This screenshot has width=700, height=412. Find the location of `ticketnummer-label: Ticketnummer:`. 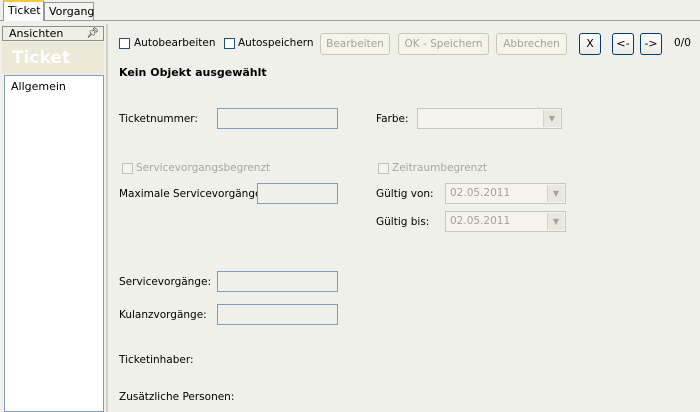

ticketnummer-label: Ticketnummer: is located at coordinates (158, 119).